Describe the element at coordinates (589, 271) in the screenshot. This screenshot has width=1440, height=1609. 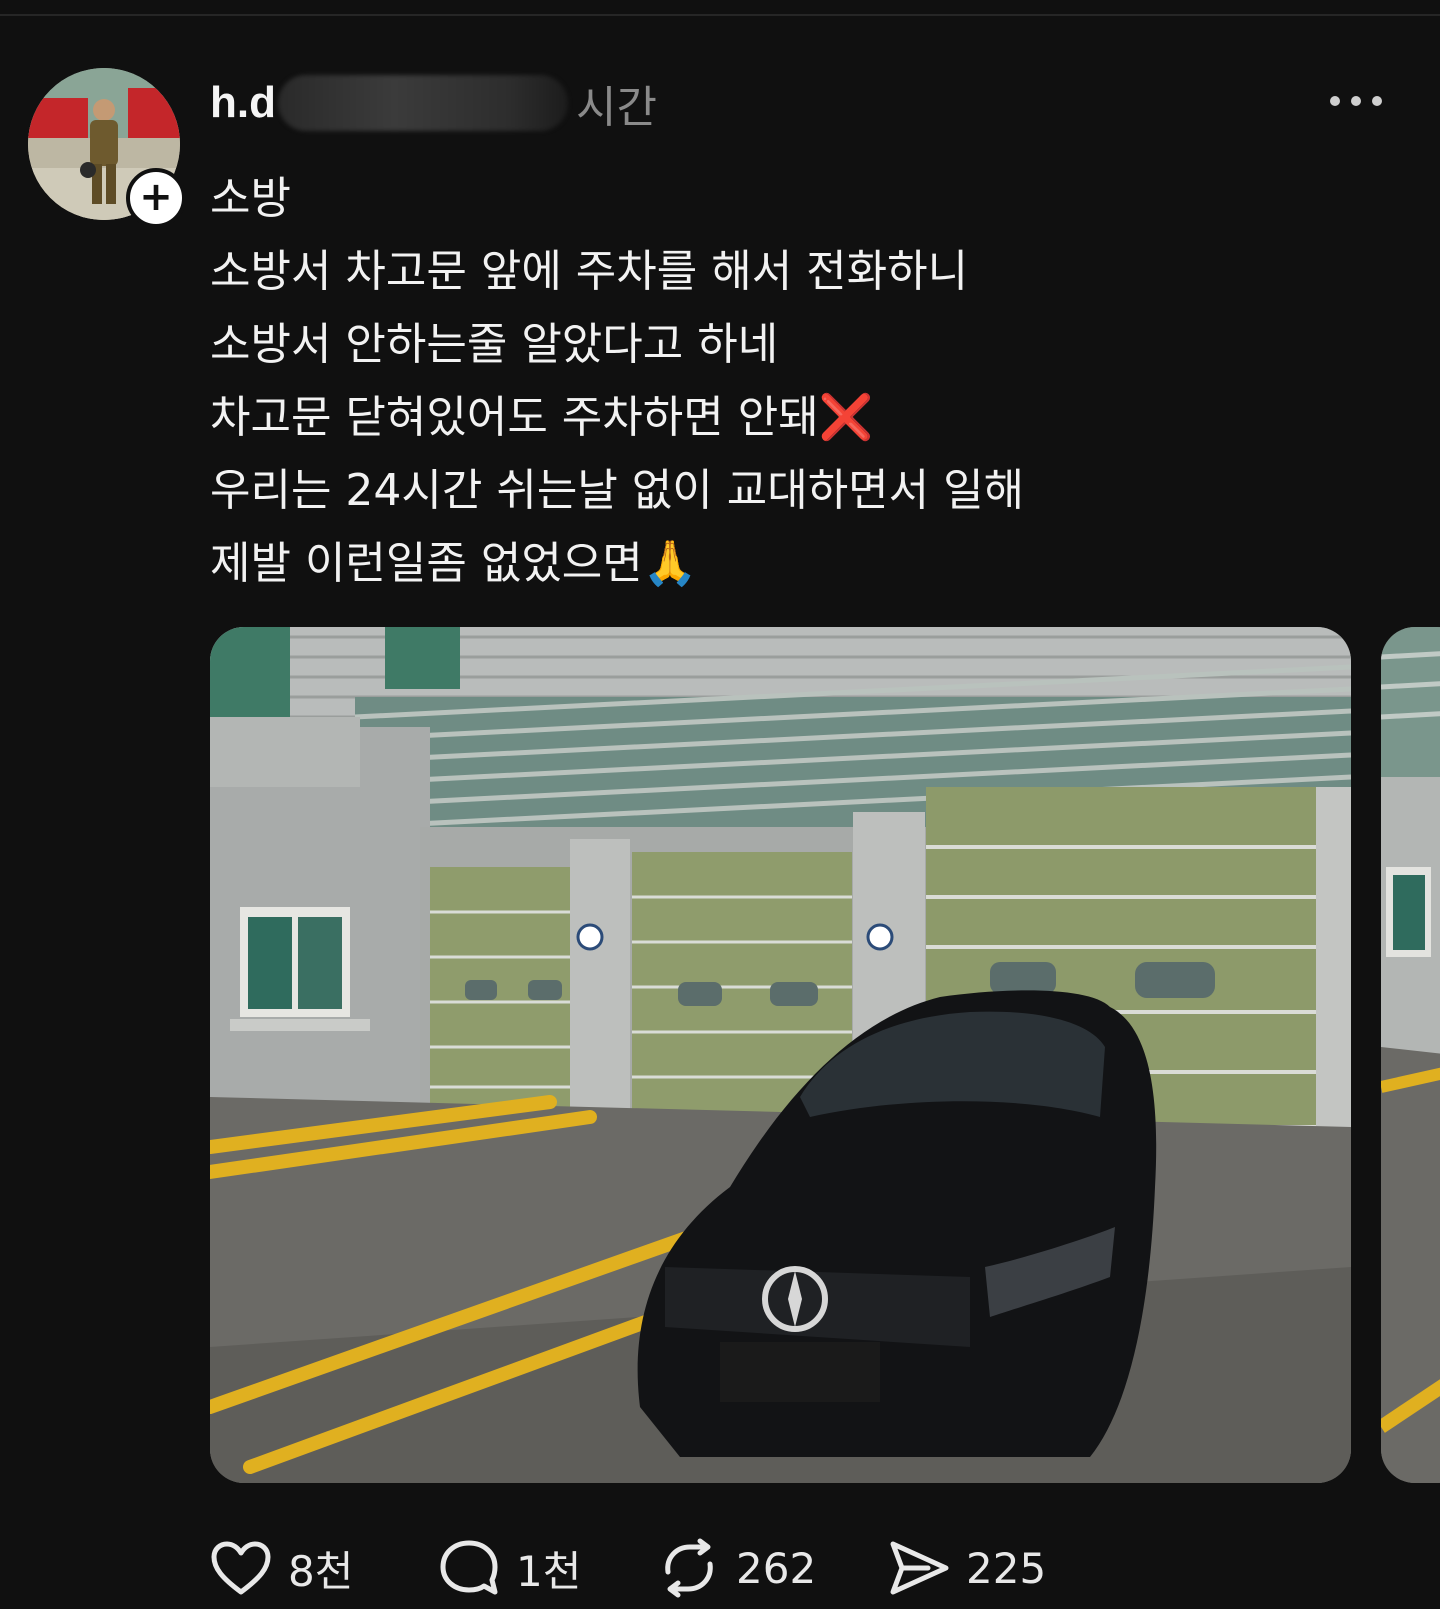
I see `post-line: 소방서 차고문 앞에 주차를 해서 전화하니` at that location.